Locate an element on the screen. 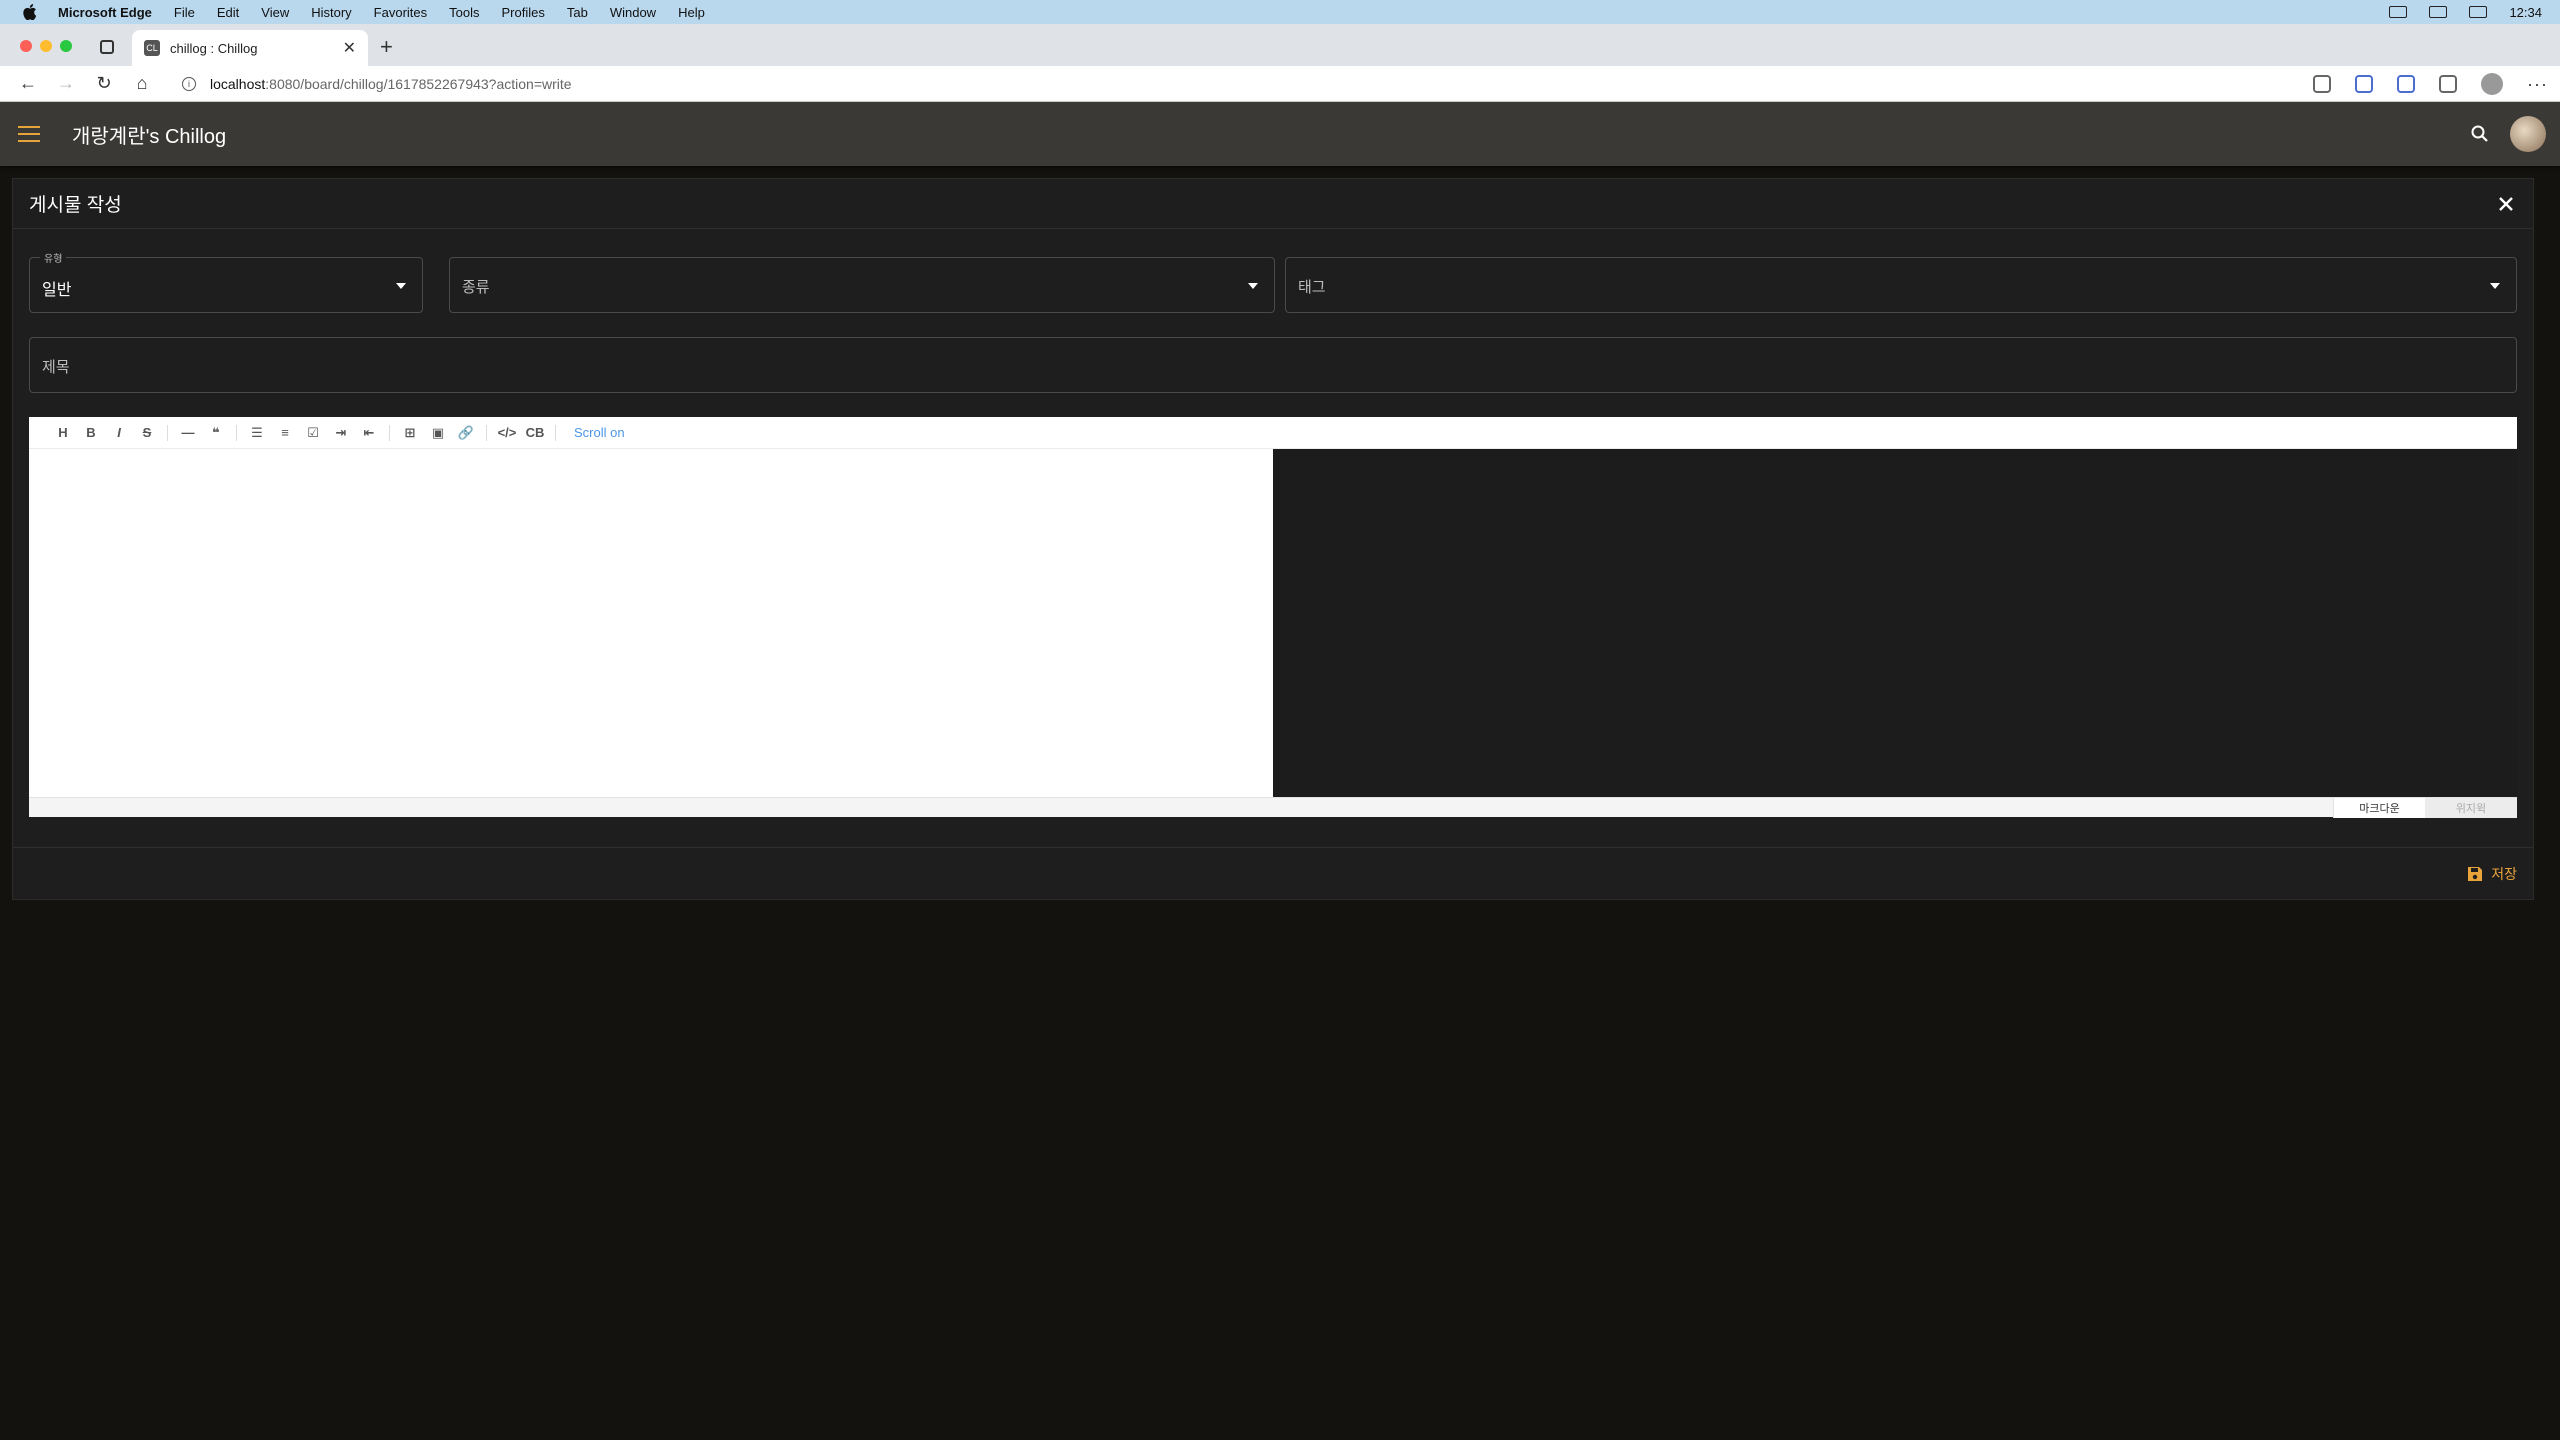 This screenshot has height=1440, width=2560. new-tab-icon: + is located at coordinates (386, 47).